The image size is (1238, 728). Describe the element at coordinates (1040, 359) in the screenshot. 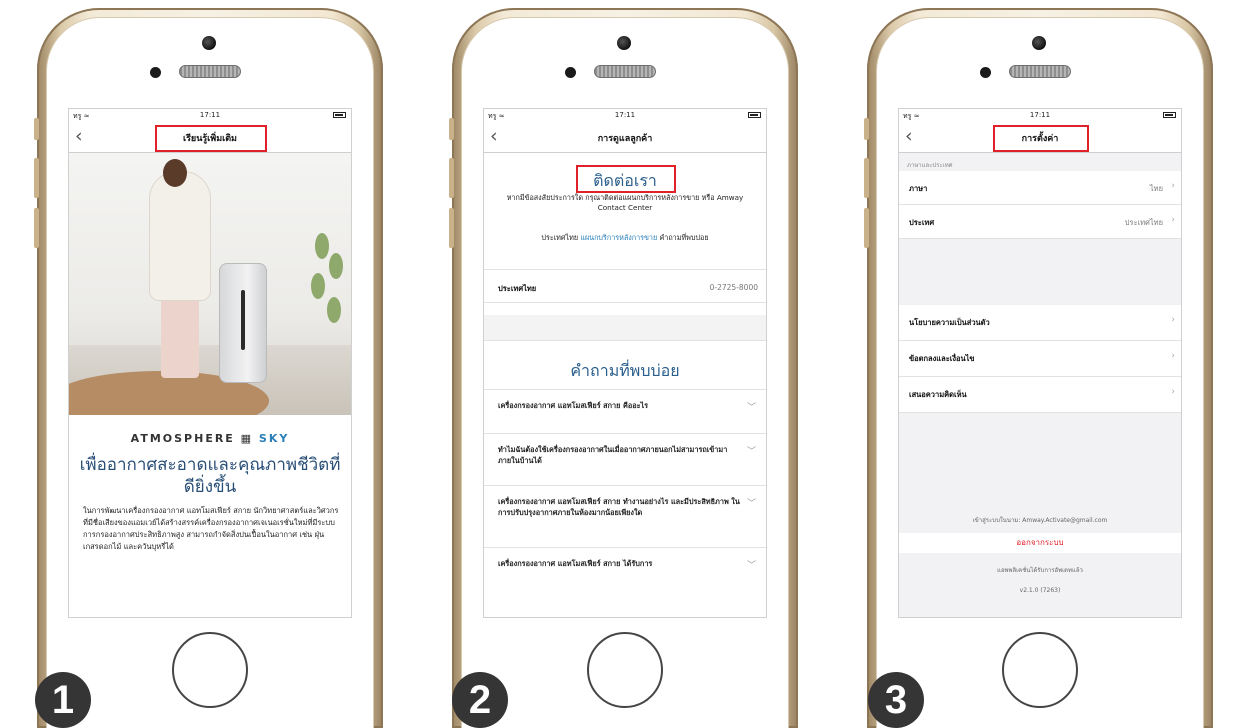

I see `settings-row-terms: ข้อตกลงและเงื่อนไข ›` at that location.